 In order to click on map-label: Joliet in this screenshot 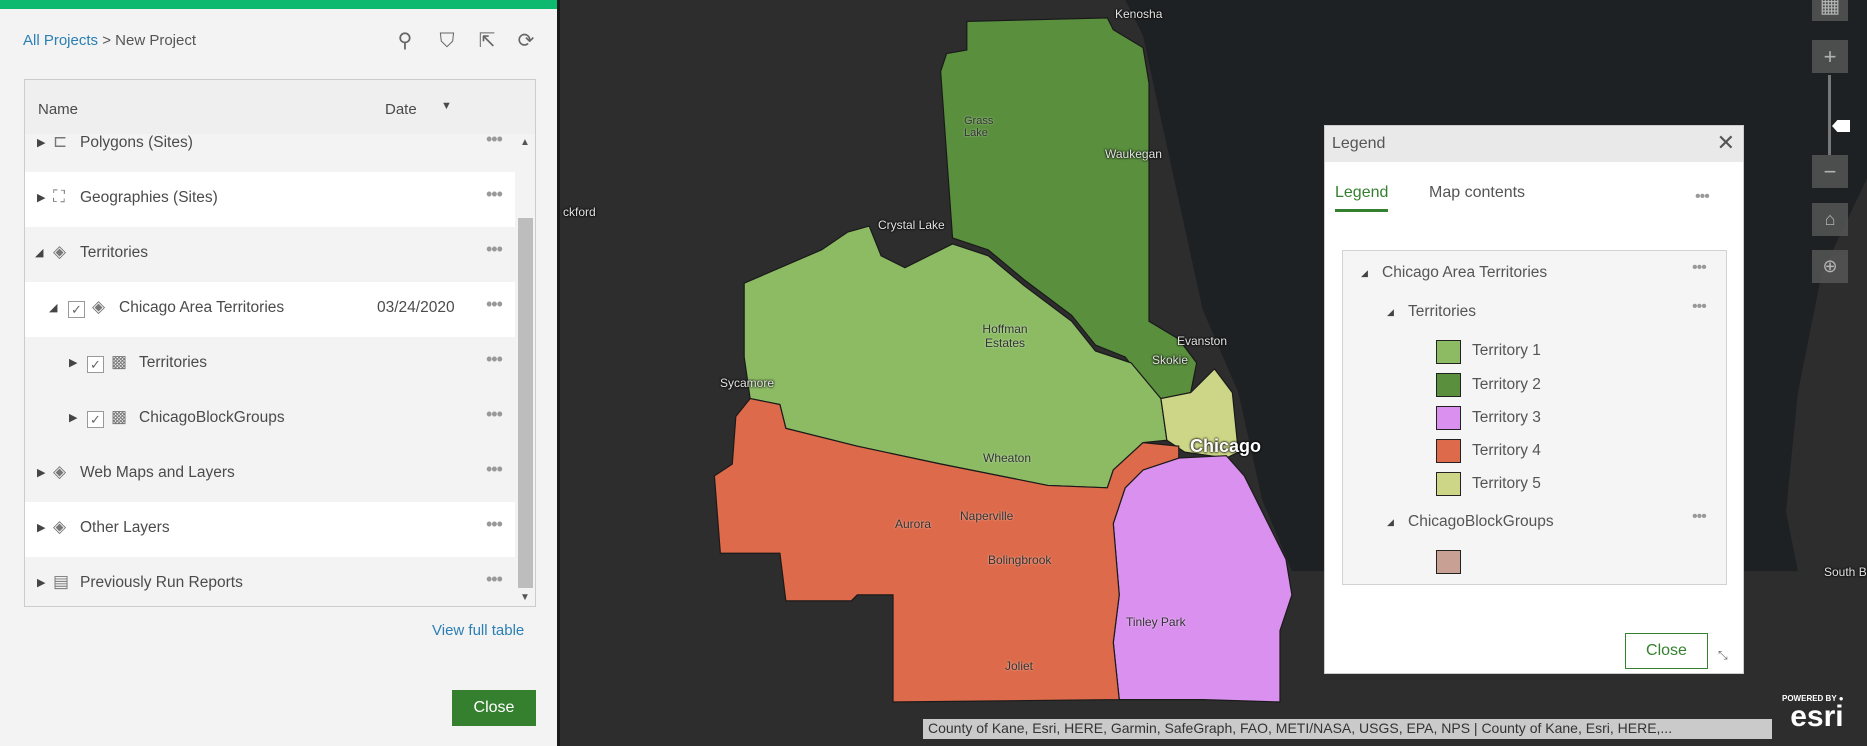, I will do `click(1019, 666)`.